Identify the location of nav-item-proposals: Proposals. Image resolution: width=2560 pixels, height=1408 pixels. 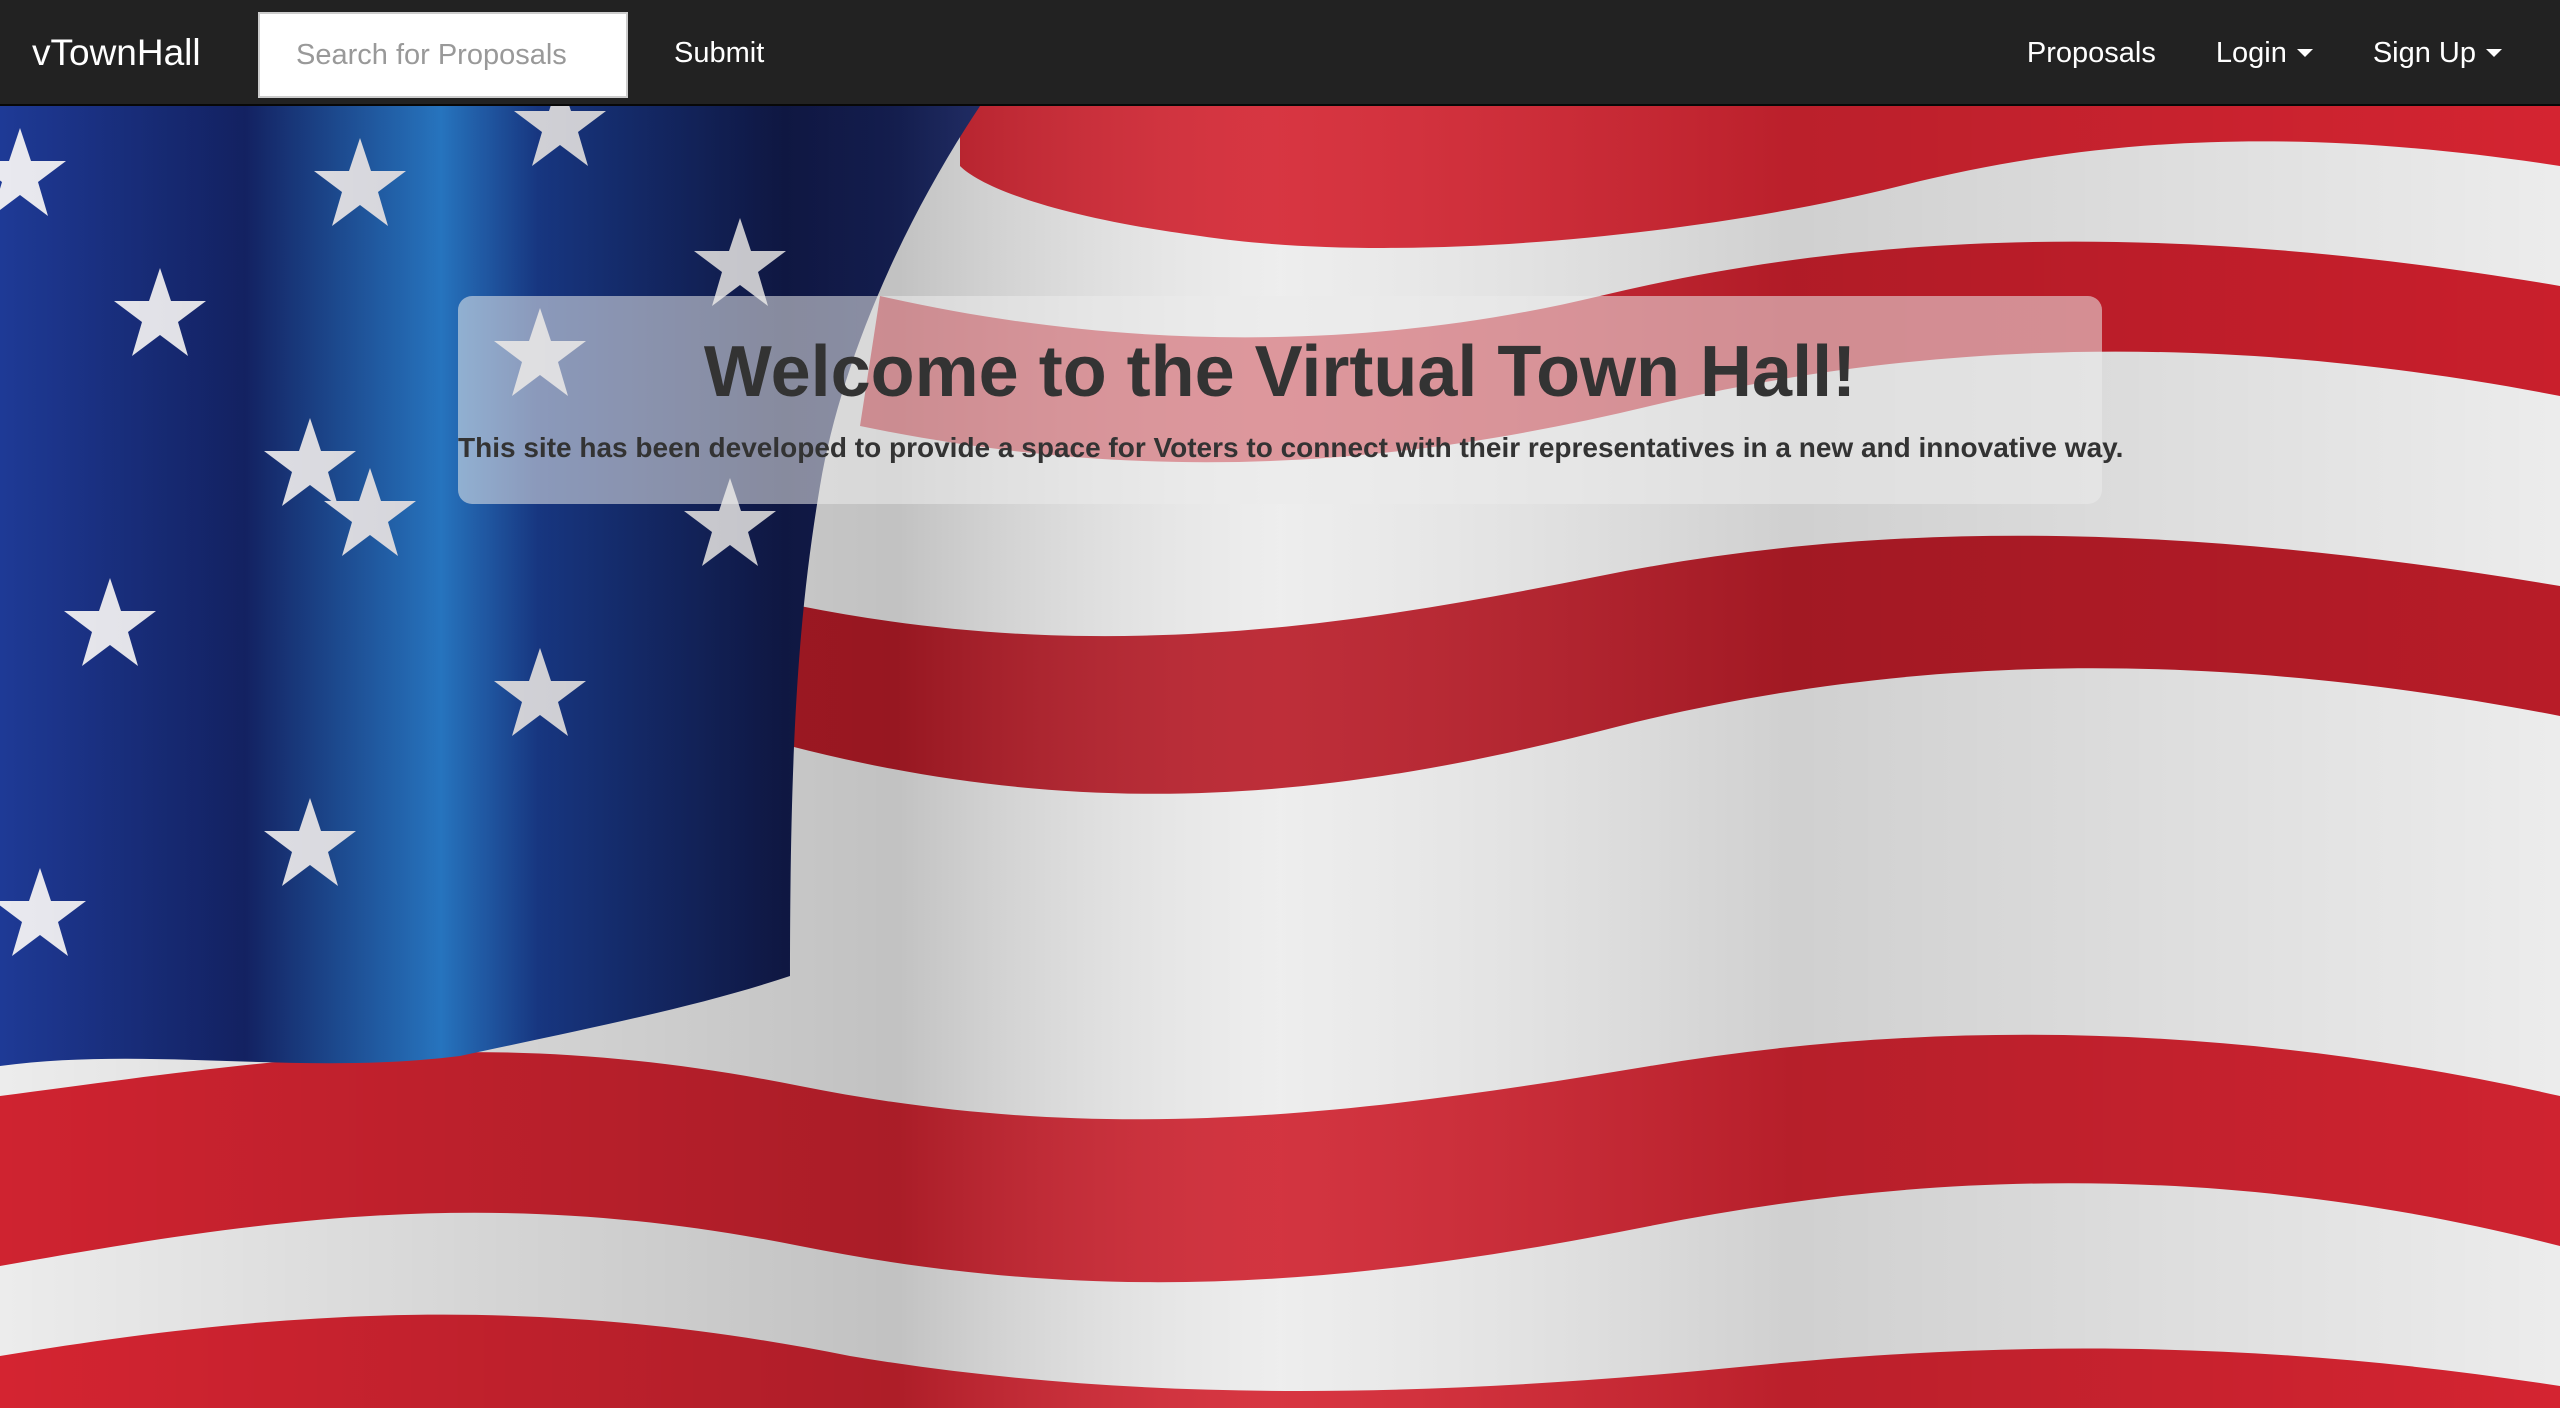
(2091, 53).